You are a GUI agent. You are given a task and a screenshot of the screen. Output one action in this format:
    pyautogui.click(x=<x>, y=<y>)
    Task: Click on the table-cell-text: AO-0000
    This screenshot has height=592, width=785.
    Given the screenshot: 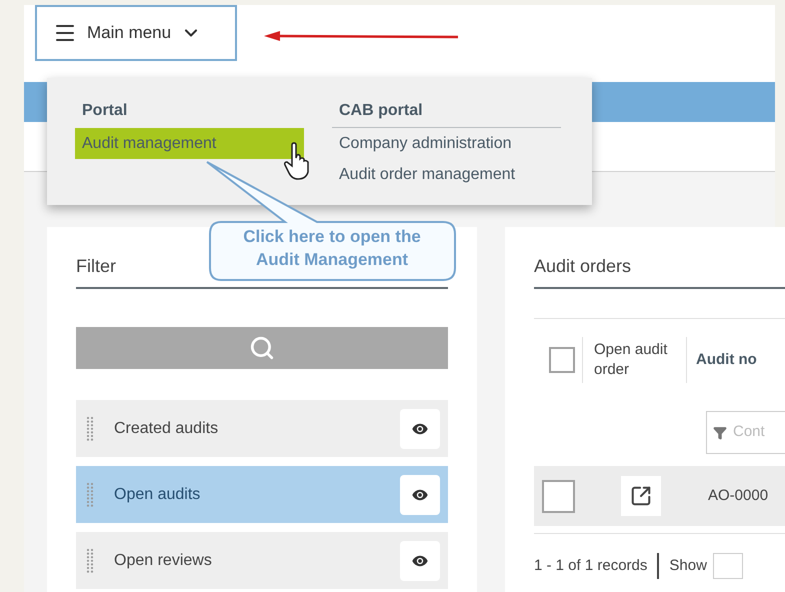 What is the action you would take?
    pyautogui.click(x=738, y=496)
    